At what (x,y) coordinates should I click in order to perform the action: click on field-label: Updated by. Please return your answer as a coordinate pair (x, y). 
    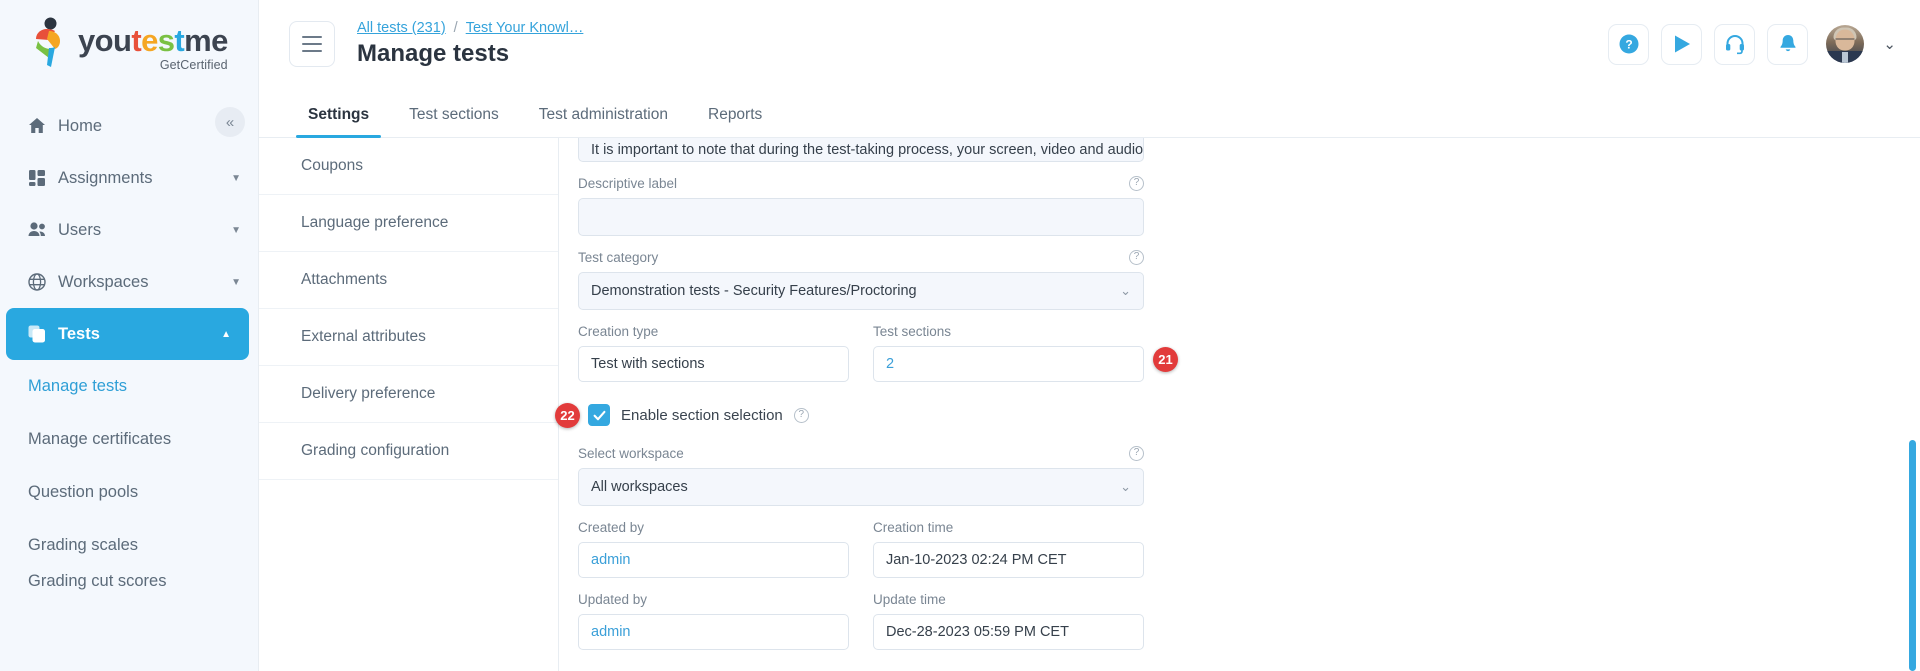
    Looking at the image, I should click on (613, 599).